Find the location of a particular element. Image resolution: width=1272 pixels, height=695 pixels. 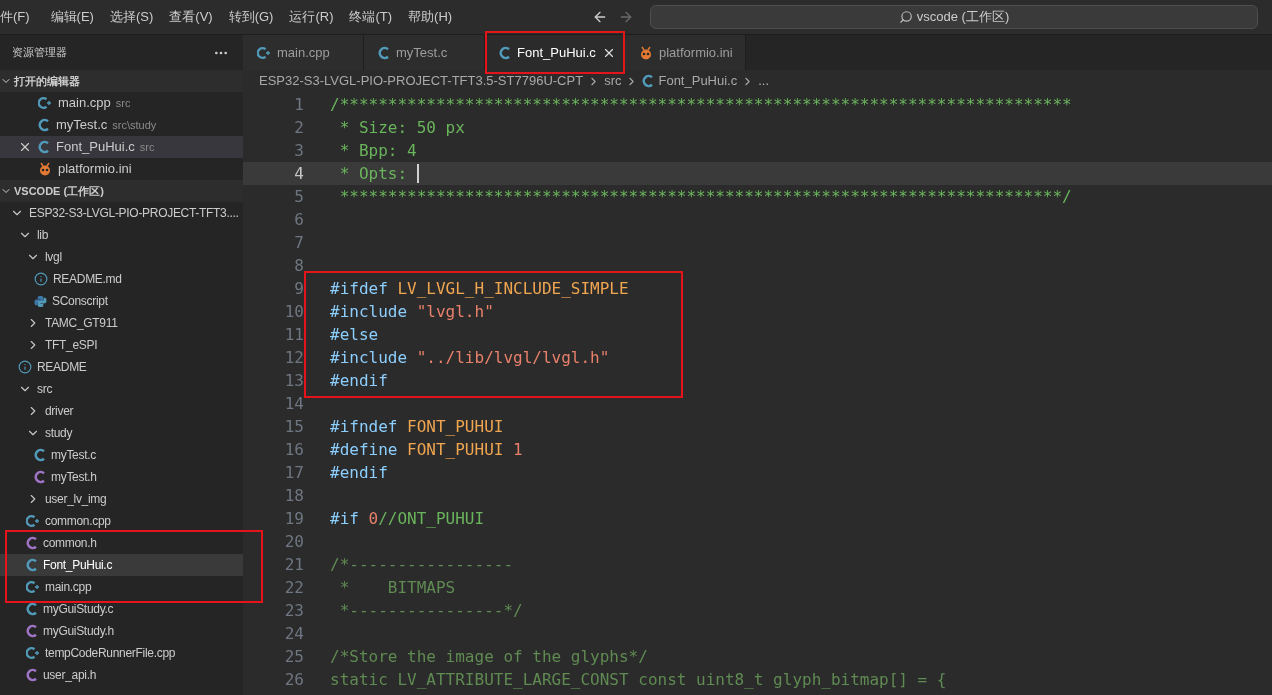

line-number: 21 is located at coordinates (293, 564).